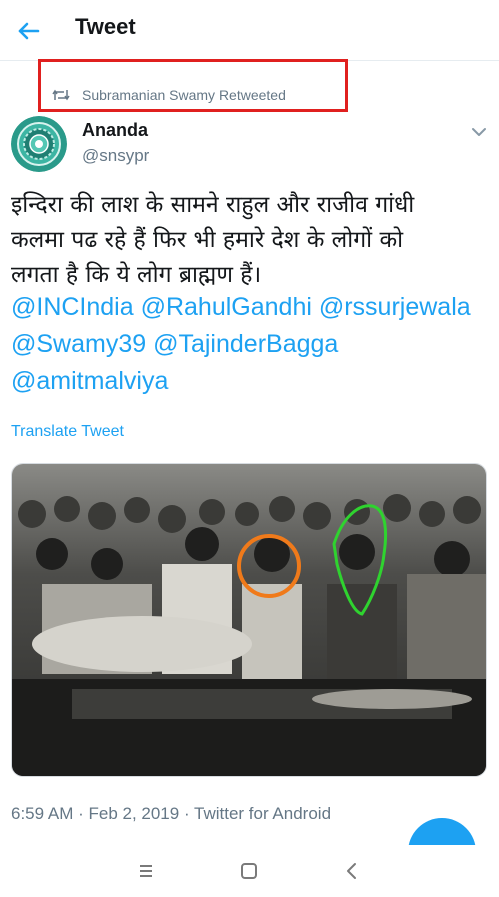  I want to click on mentions-line: @Swamy39 @TajinderBagga, so click(174, 344).